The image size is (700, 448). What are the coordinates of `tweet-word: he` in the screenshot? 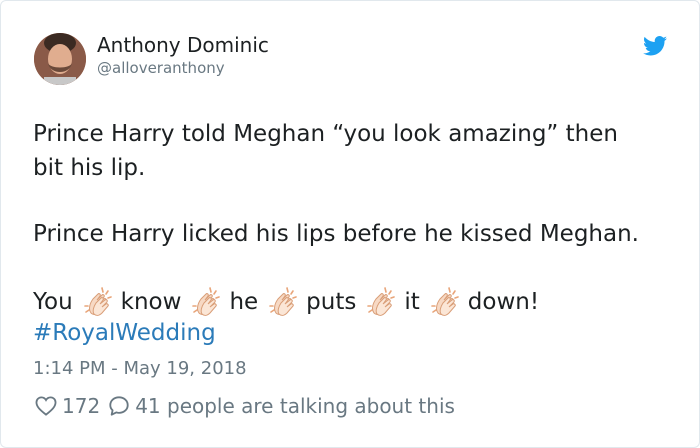 It's located at (244, 302).